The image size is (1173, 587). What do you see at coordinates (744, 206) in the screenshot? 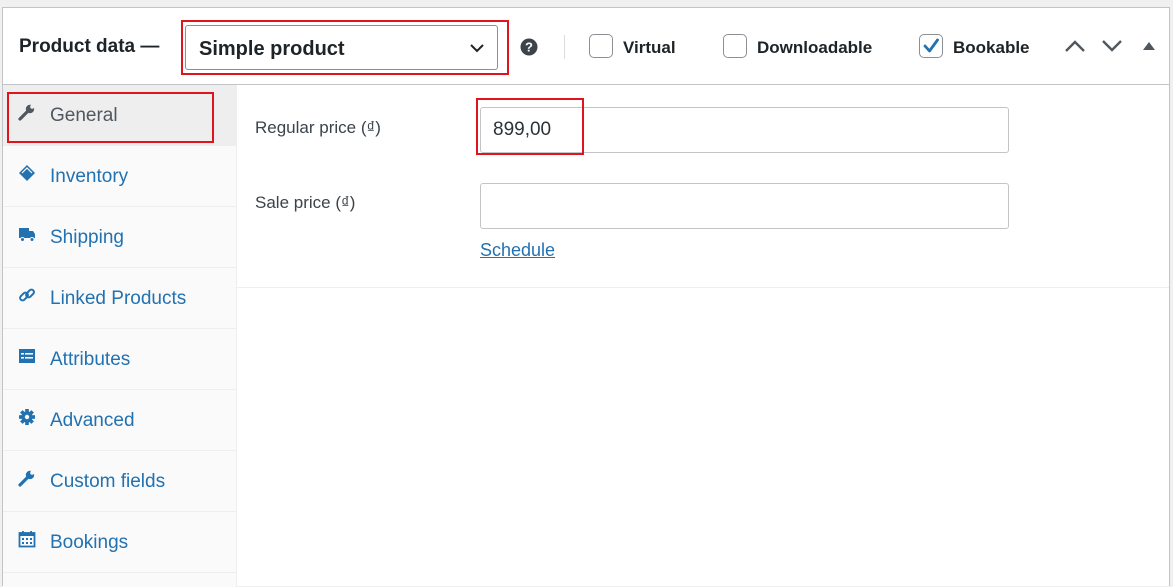
I see `sale-price-input` at bounding box center [744, 206].